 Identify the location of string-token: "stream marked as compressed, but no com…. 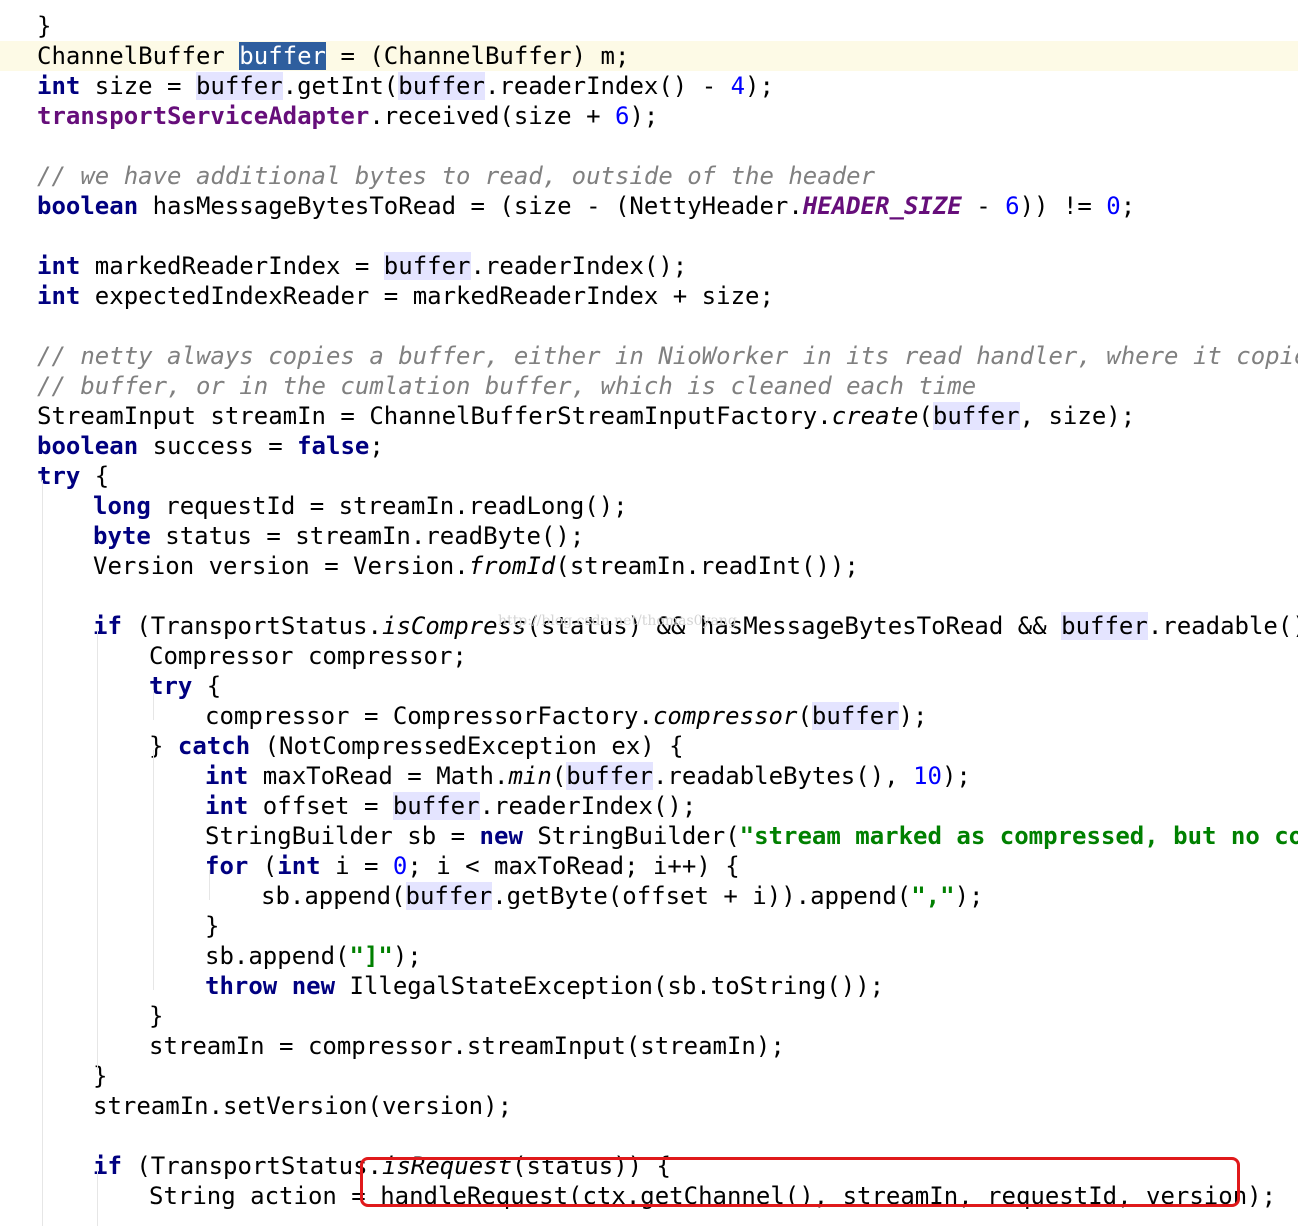
(1018, 836).